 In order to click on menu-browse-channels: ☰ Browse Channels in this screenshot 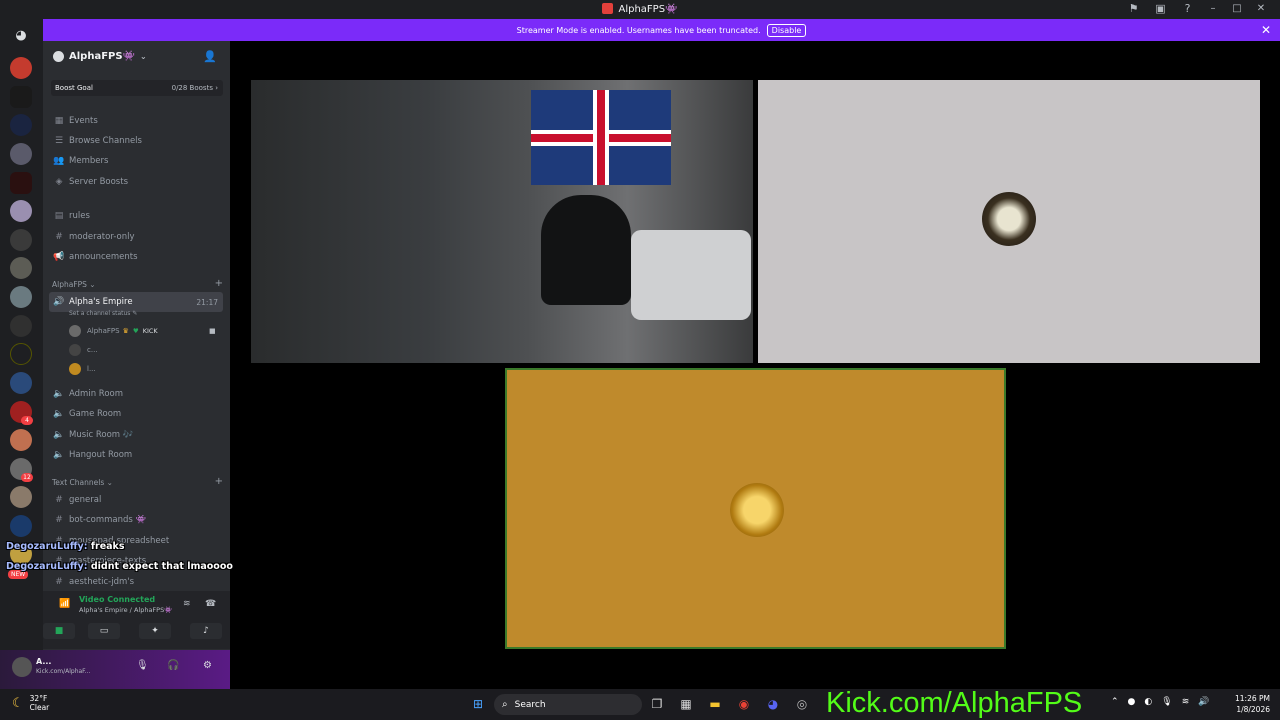, I will do `click(136, 141)`.